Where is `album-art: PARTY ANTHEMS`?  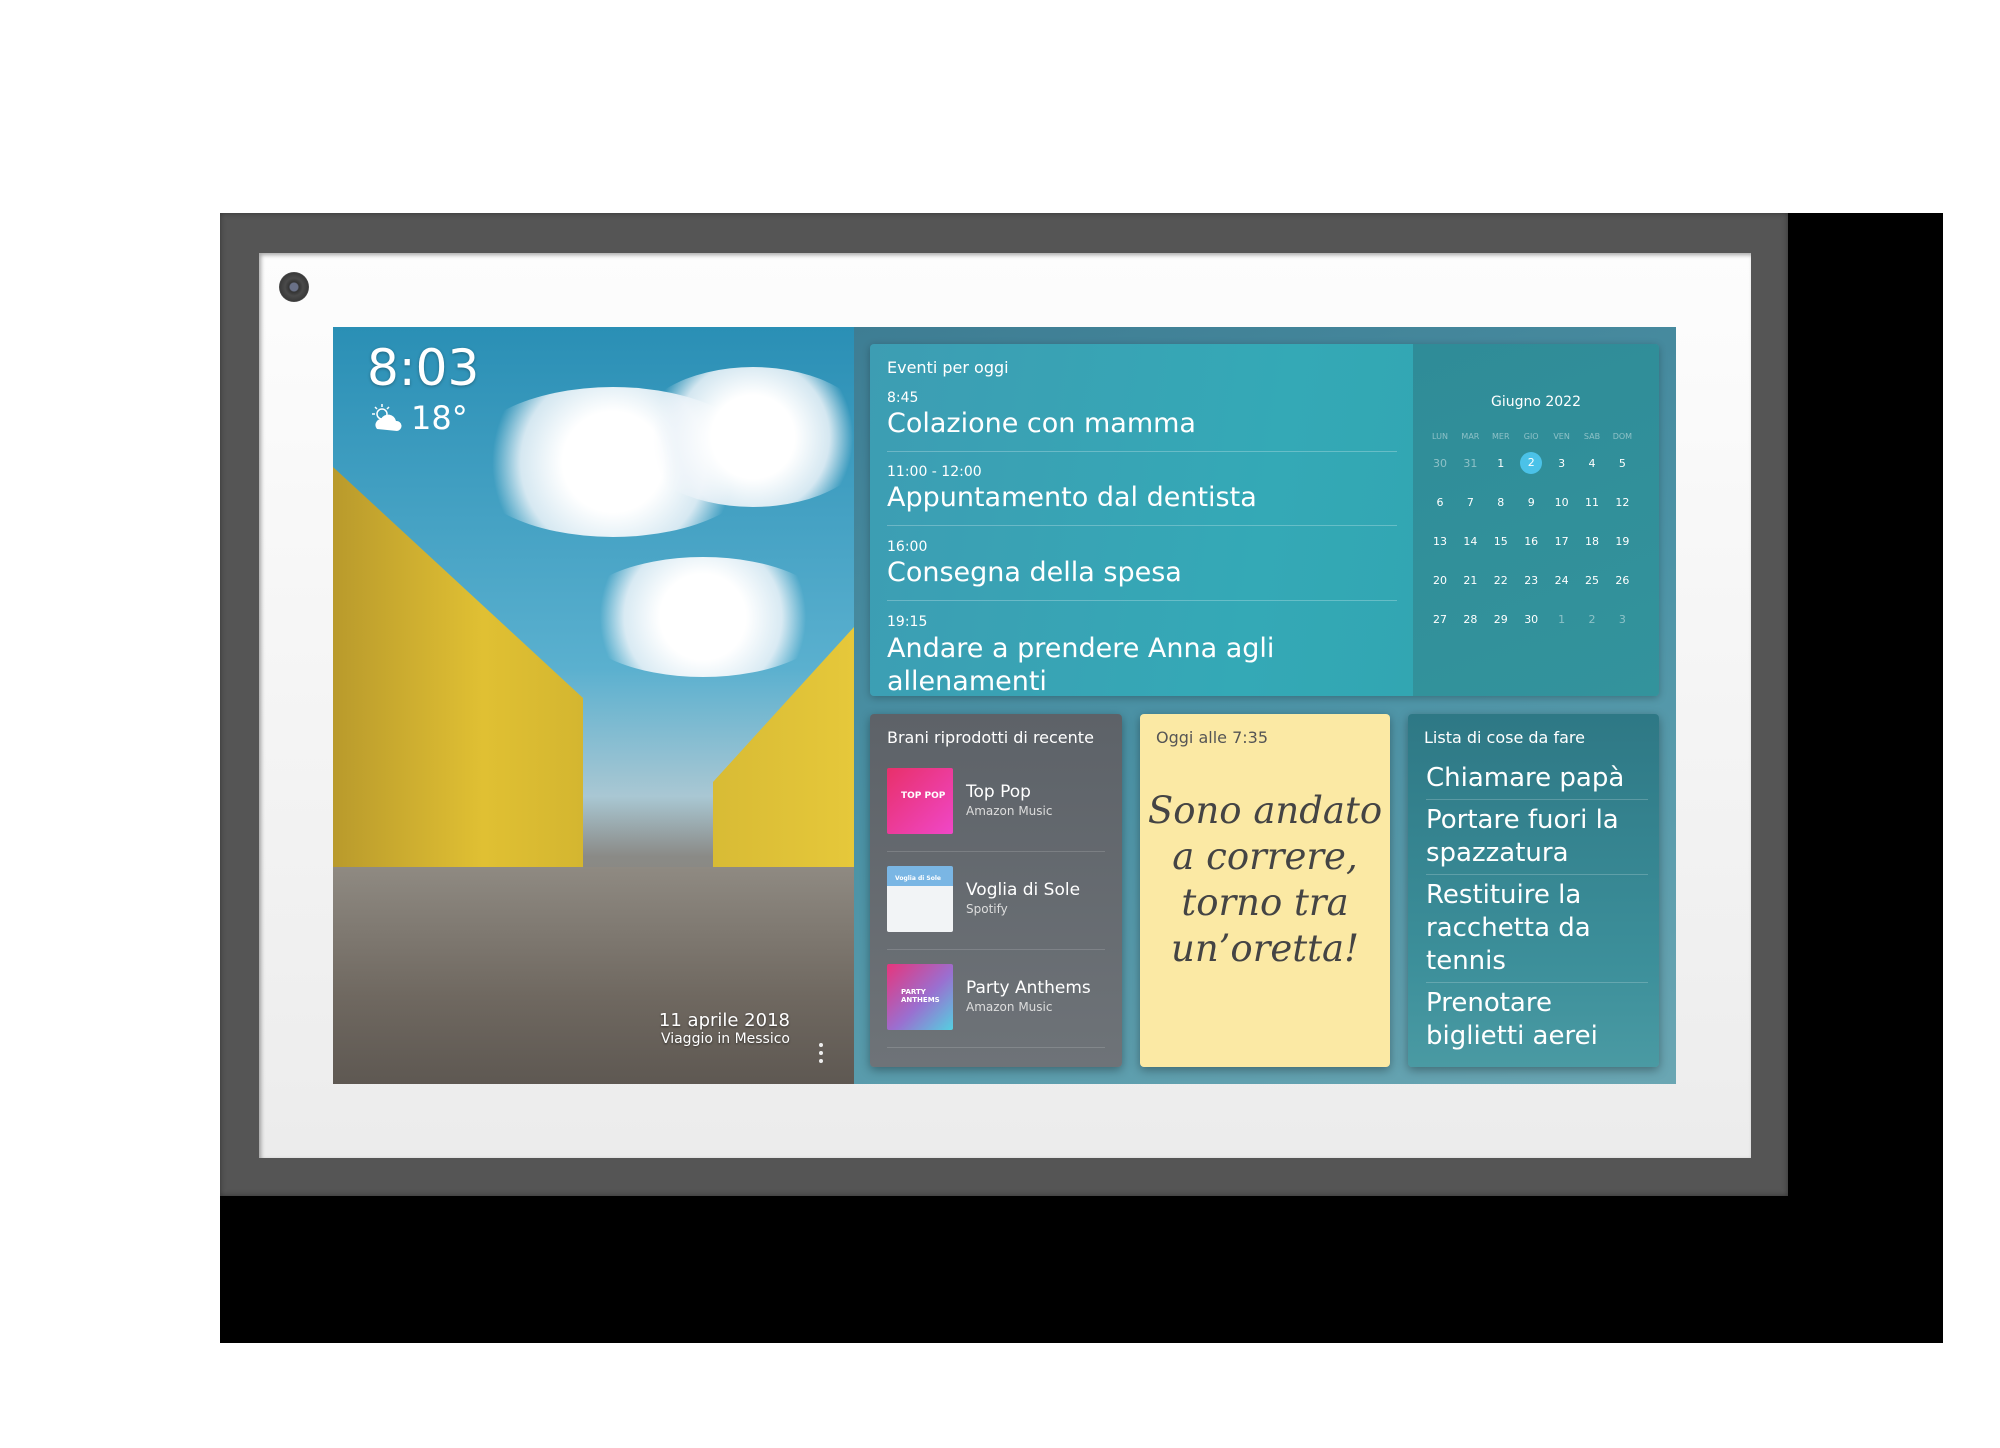 album-art: PARTY ANTHEMS is located at coordinates (920, 997).